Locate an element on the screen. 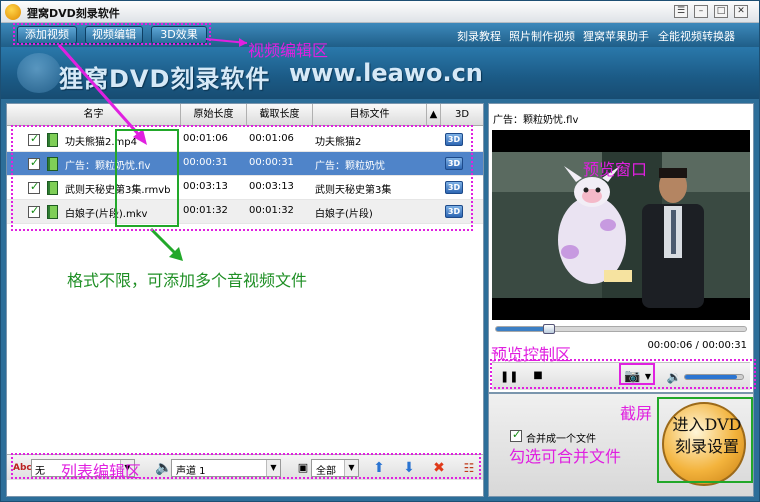 The width and height of the screenshot is (760, 502). annotation-arrow-green is located at coordinates (164, 242).